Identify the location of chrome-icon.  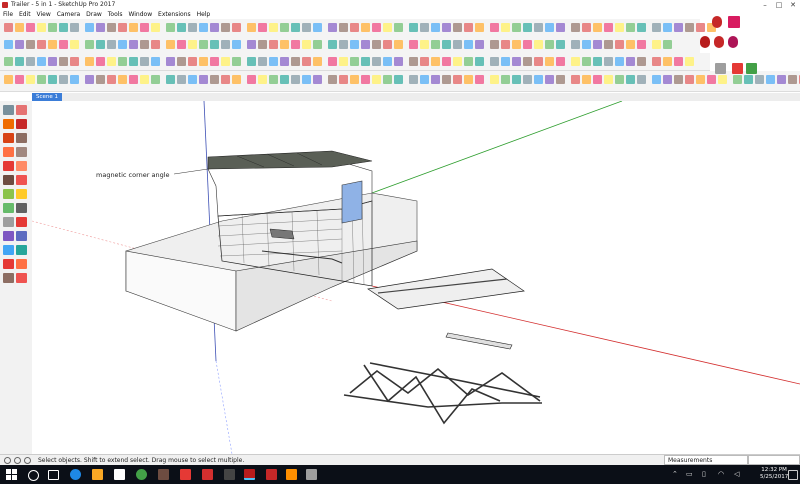
(141, 474).